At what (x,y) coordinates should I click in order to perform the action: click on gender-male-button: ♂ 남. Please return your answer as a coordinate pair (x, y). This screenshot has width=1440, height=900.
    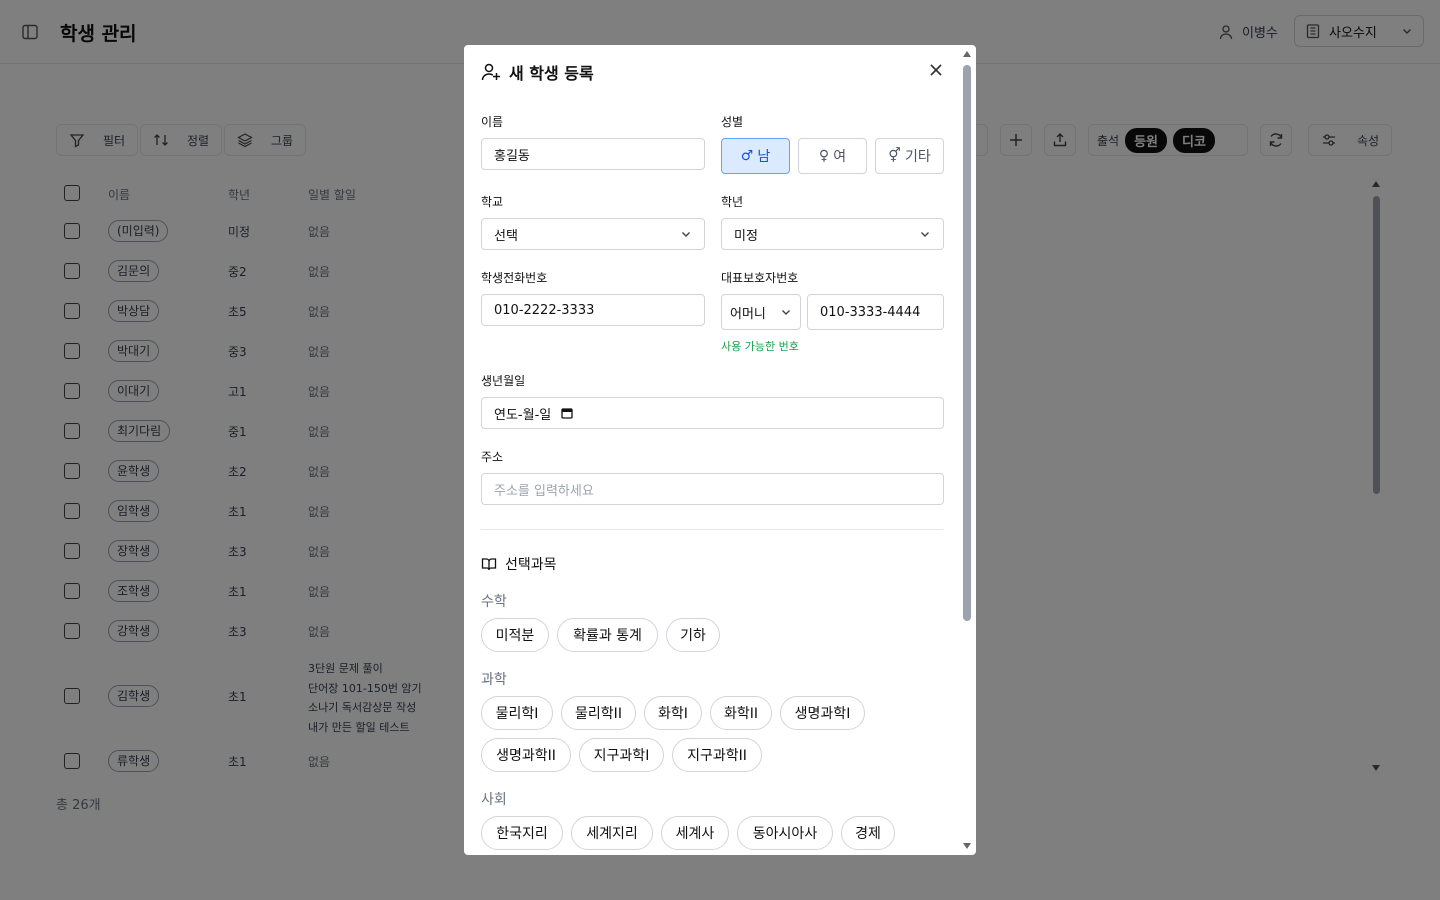
    Looking at the image, I should click on (755, 156).